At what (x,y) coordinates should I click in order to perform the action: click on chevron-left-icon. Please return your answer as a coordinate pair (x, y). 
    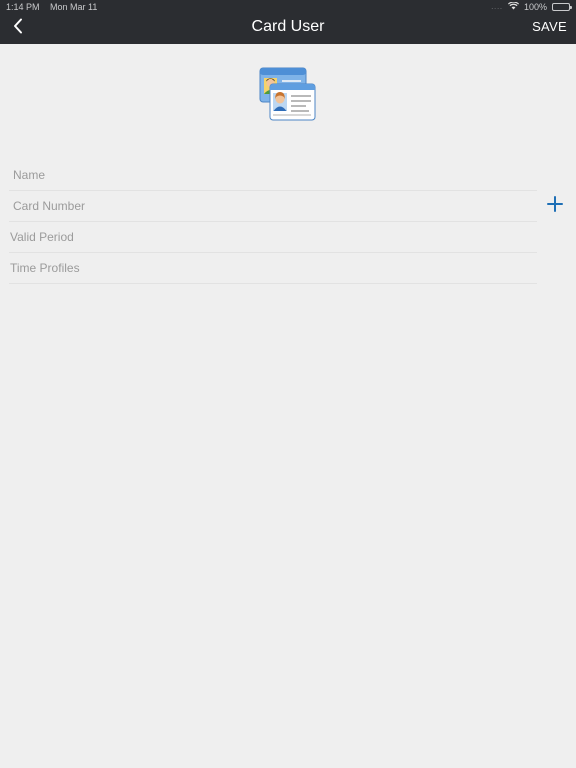
    Looking at the image, I should click on (18, 28).